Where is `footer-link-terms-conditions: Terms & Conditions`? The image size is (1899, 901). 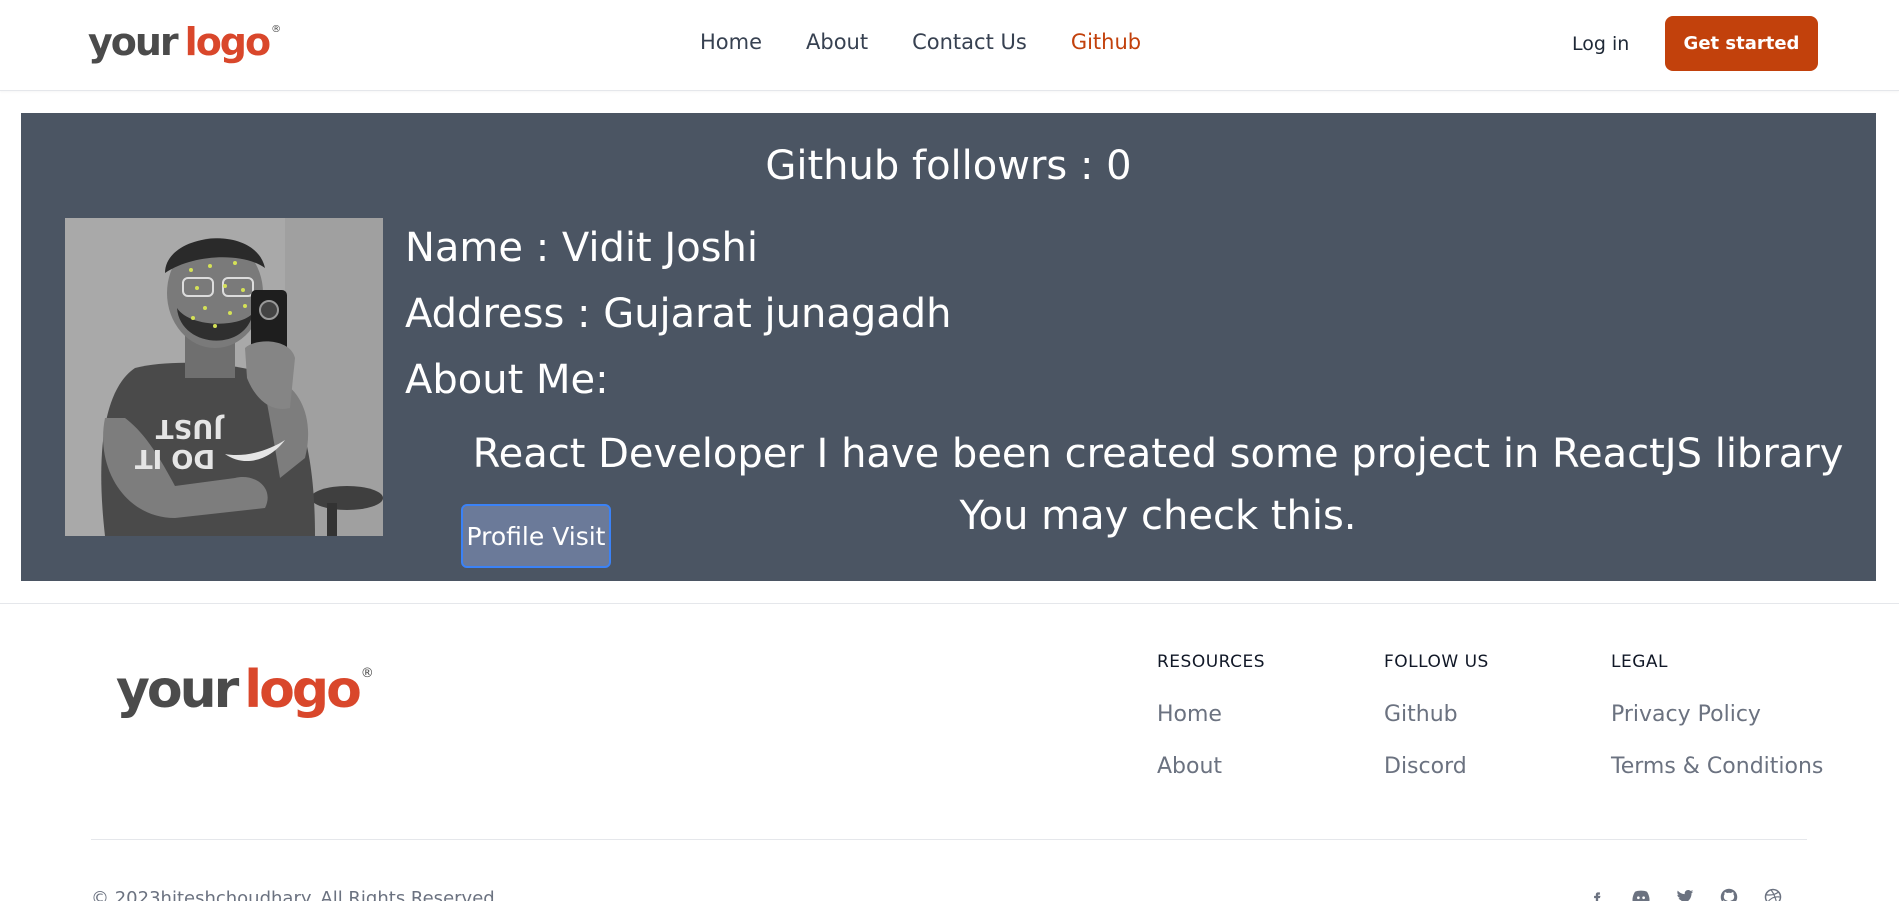 footer-link-terms-conditions: Terms & Conditions is located at coordinates (1717, 766).